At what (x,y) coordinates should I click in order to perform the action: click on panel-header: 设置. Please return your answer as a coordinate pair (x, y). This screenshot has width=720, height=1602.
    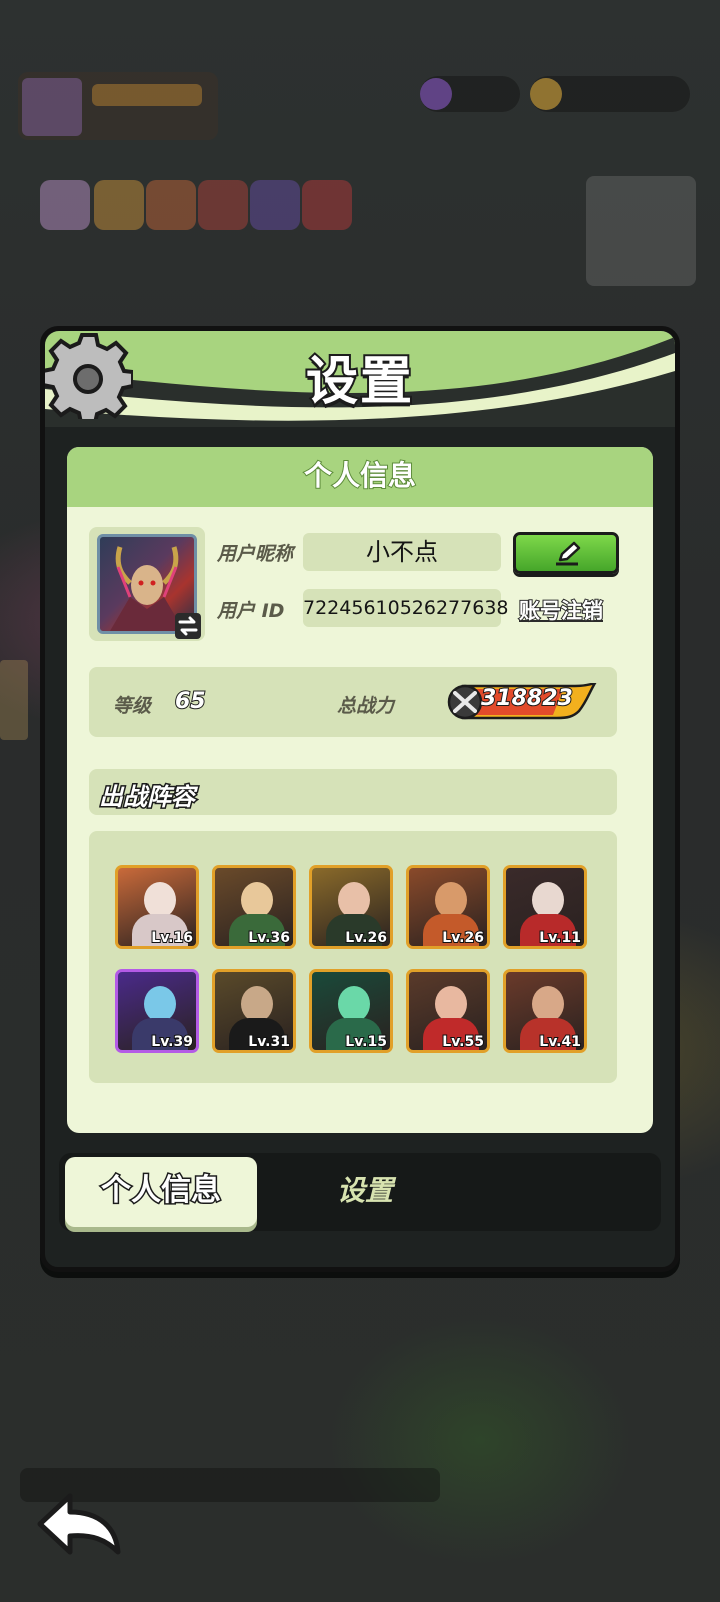
    Looking at the image, I should click on (360, 379).